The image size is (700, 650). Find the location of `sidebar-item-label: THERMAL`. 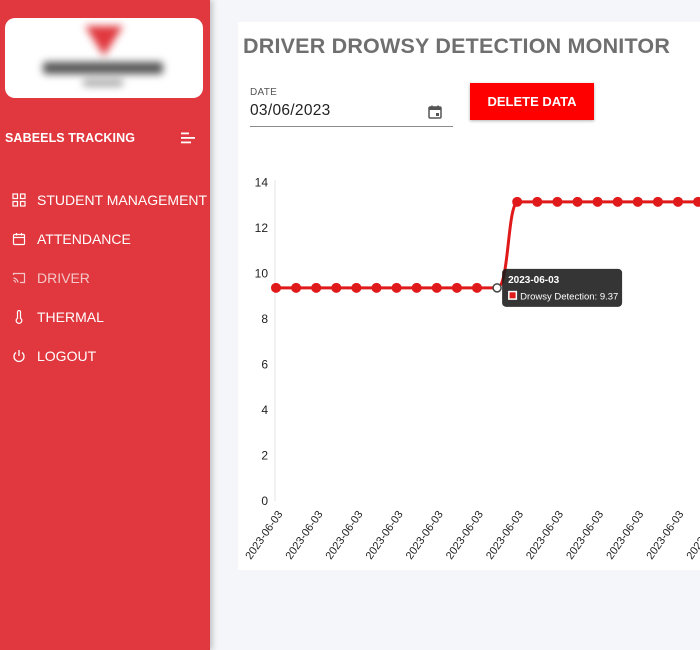

sidebar-item-label: THERMAL is located at coordinates (70, 316).